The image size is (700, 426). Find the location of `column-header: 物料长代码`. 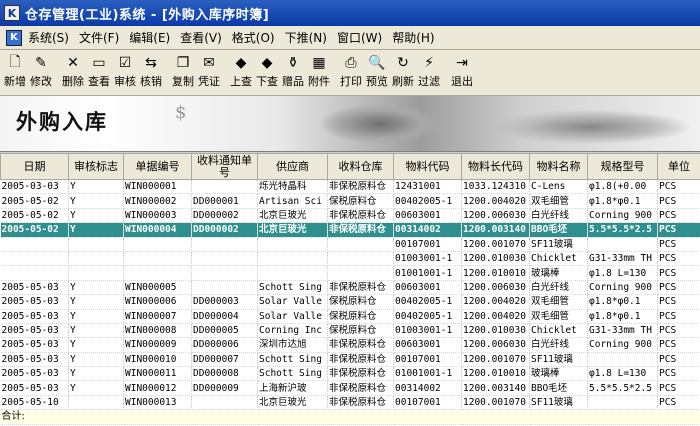

column-header: 物料长代码 is located at coordinates (495, 166).